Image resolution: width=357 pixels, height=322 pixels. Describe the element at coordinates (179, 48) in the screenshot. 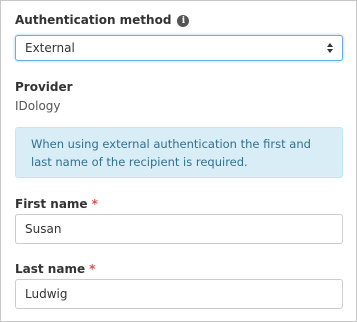

I see `auth-method-select: External` at that location.